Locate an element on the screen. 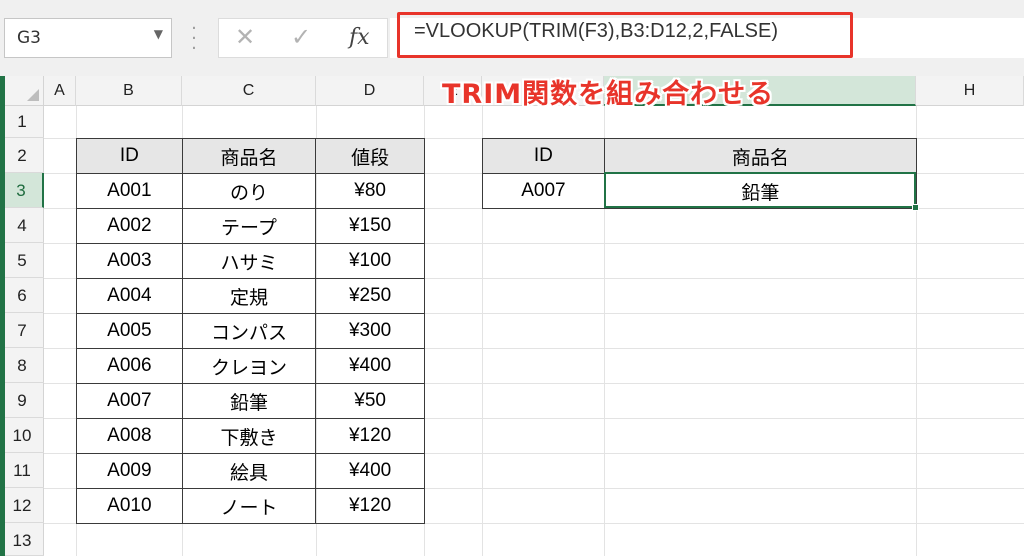 The height and width of the screenshot is (559, 1024). table-row: A006 クレヨン ¥400 is located at coordinates (250, 366).